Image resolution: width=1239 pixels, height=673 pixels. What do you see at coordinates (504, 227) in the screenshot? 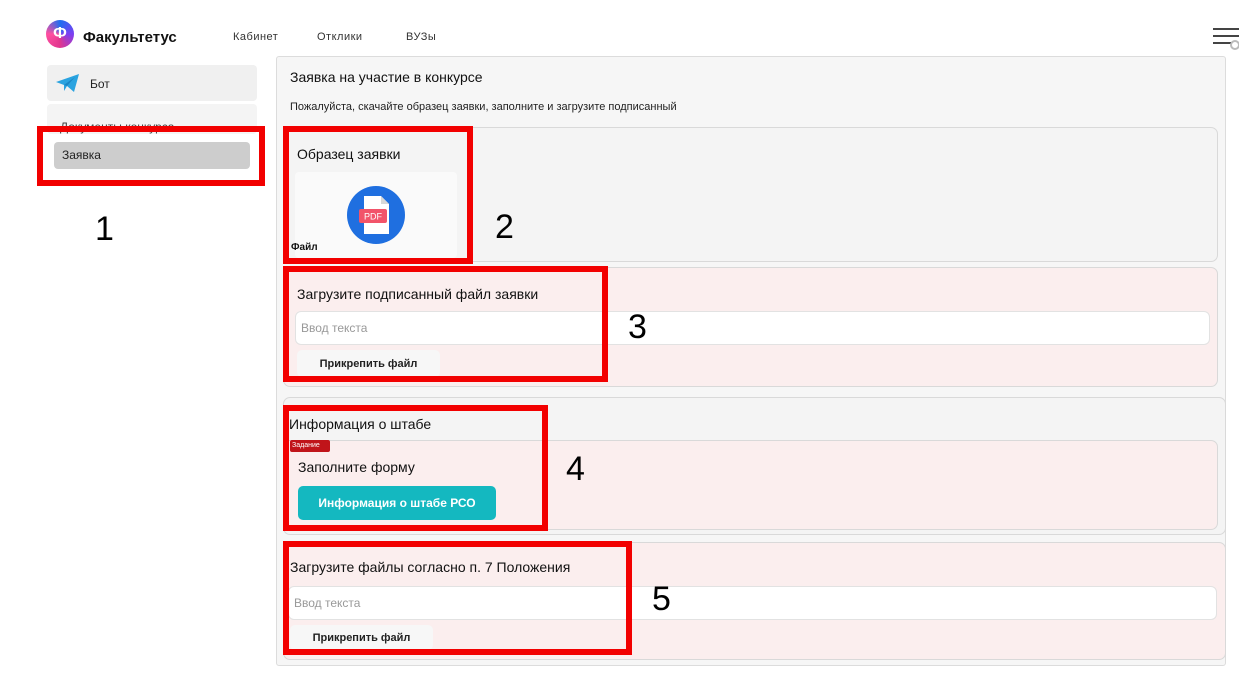
I see `annotation-number-2: 2` at bounding box center [504, 227].